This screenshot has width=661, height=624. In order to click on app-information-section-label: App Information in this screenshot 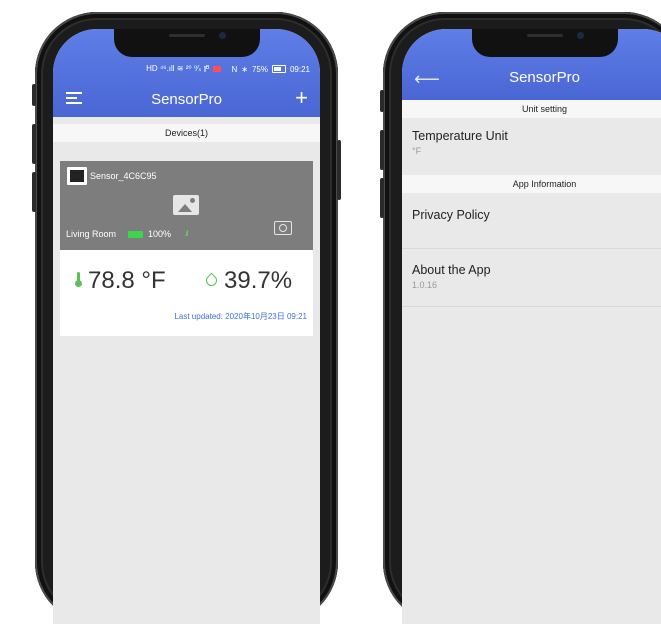, I will do `click(531, 184)`.